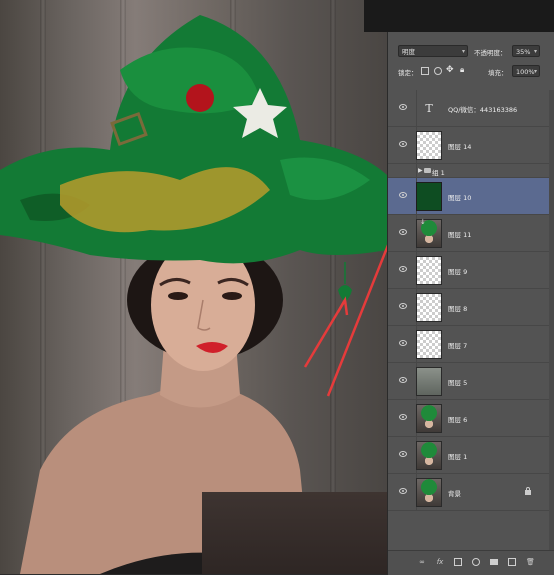  Describe the element at coordinates (457, 271) in the screenshot. I see `layer-name: 图层 9` at that location.